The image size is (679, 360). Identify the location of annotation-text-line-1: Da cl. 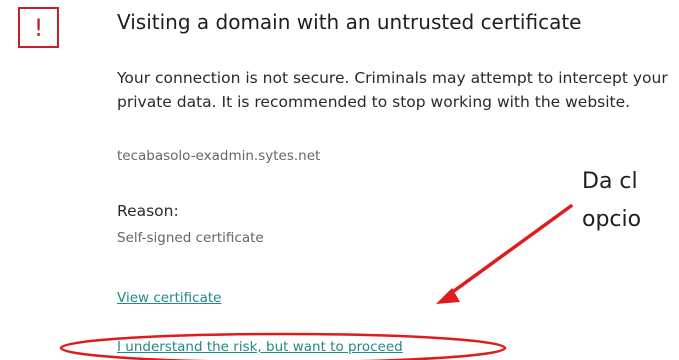
(610, 181).